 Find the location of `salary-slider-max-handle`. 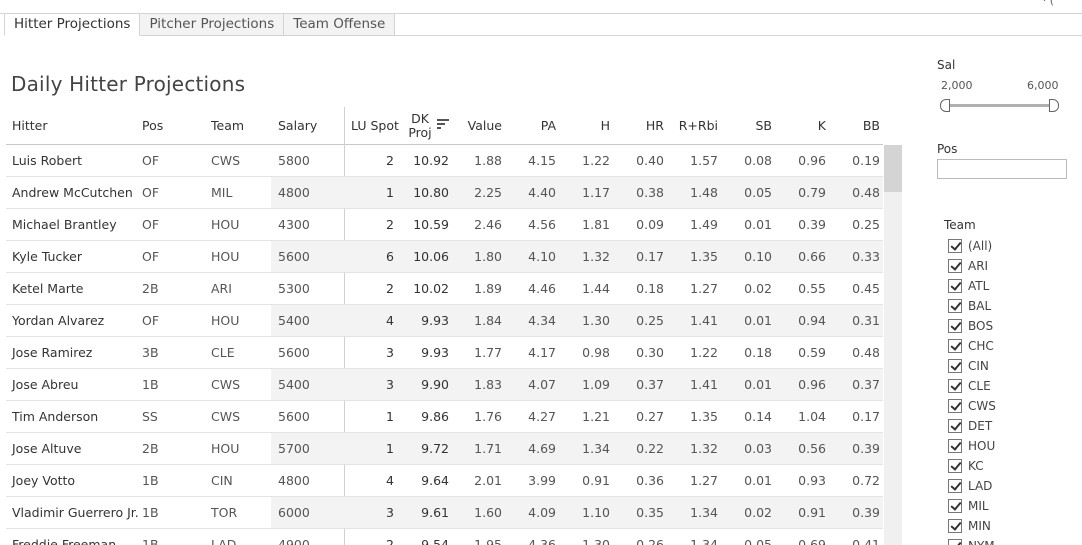

salary-slider-max-handle is located at coordinates (1054, 105).